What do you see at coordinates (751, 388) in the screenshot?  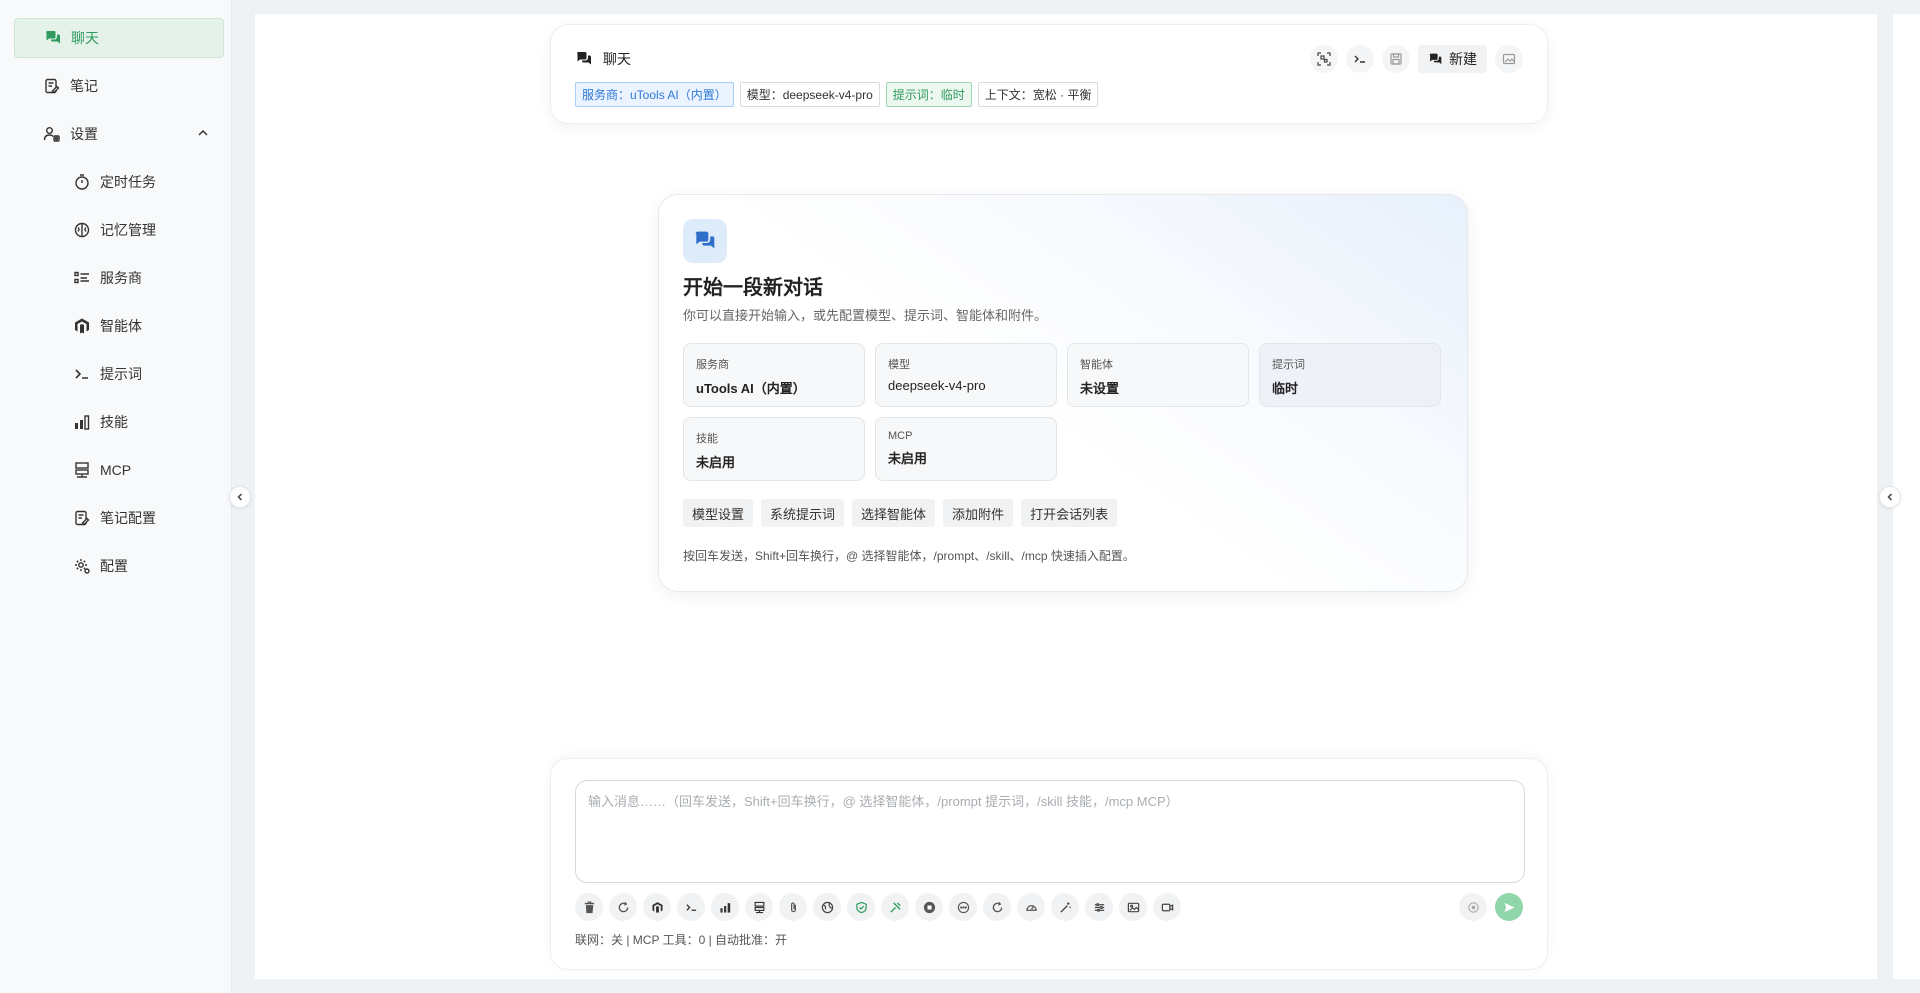 I see `card-value: uTools AI（内置）` at bounding box center [751, 388].